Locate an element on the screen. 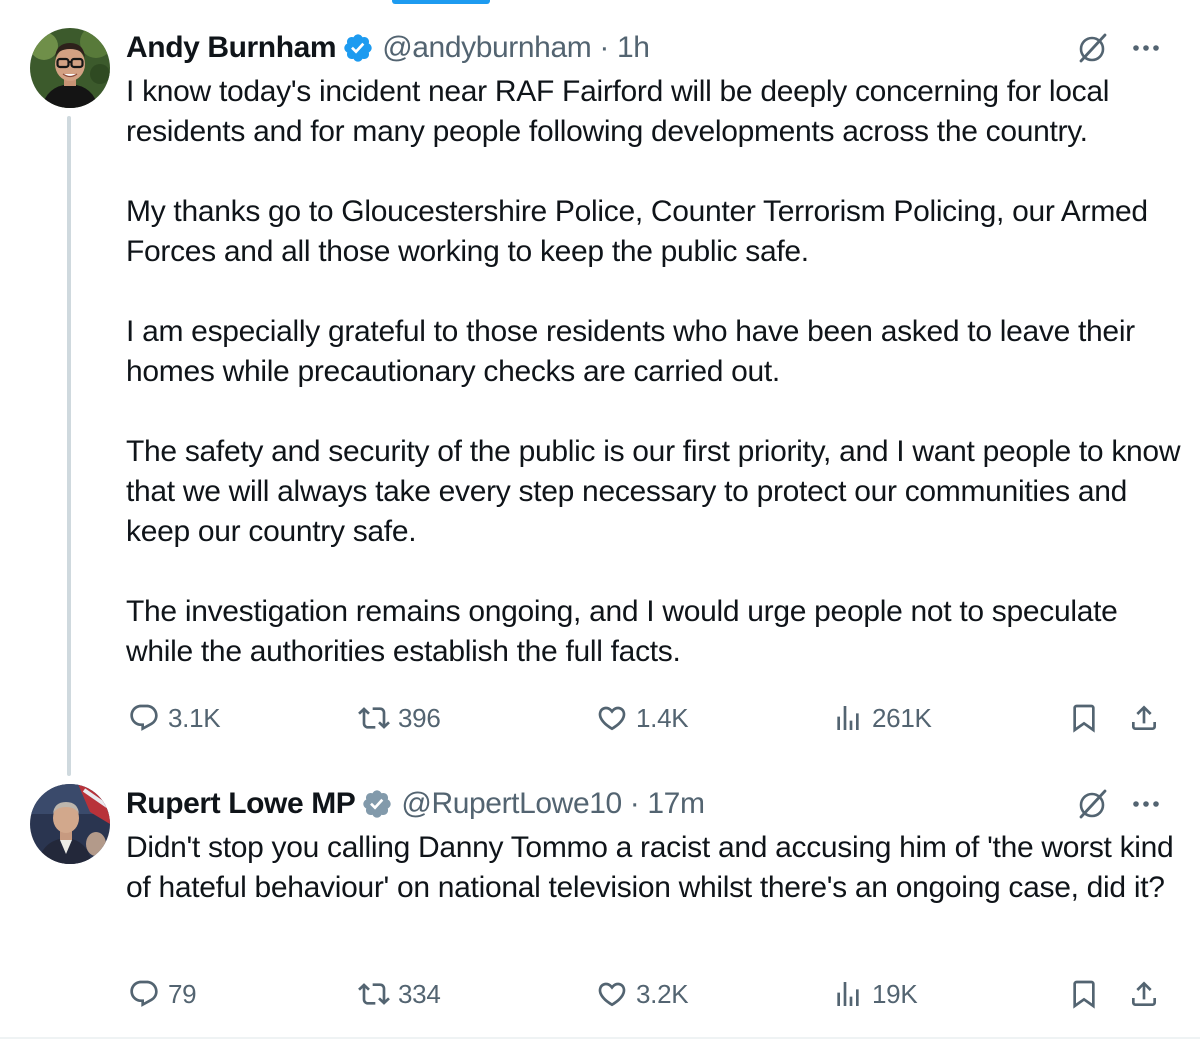 This screenshot has width=1200, height=1039. action-bar: 79 334 3.2K 19K is located at coordinates (648, 994).